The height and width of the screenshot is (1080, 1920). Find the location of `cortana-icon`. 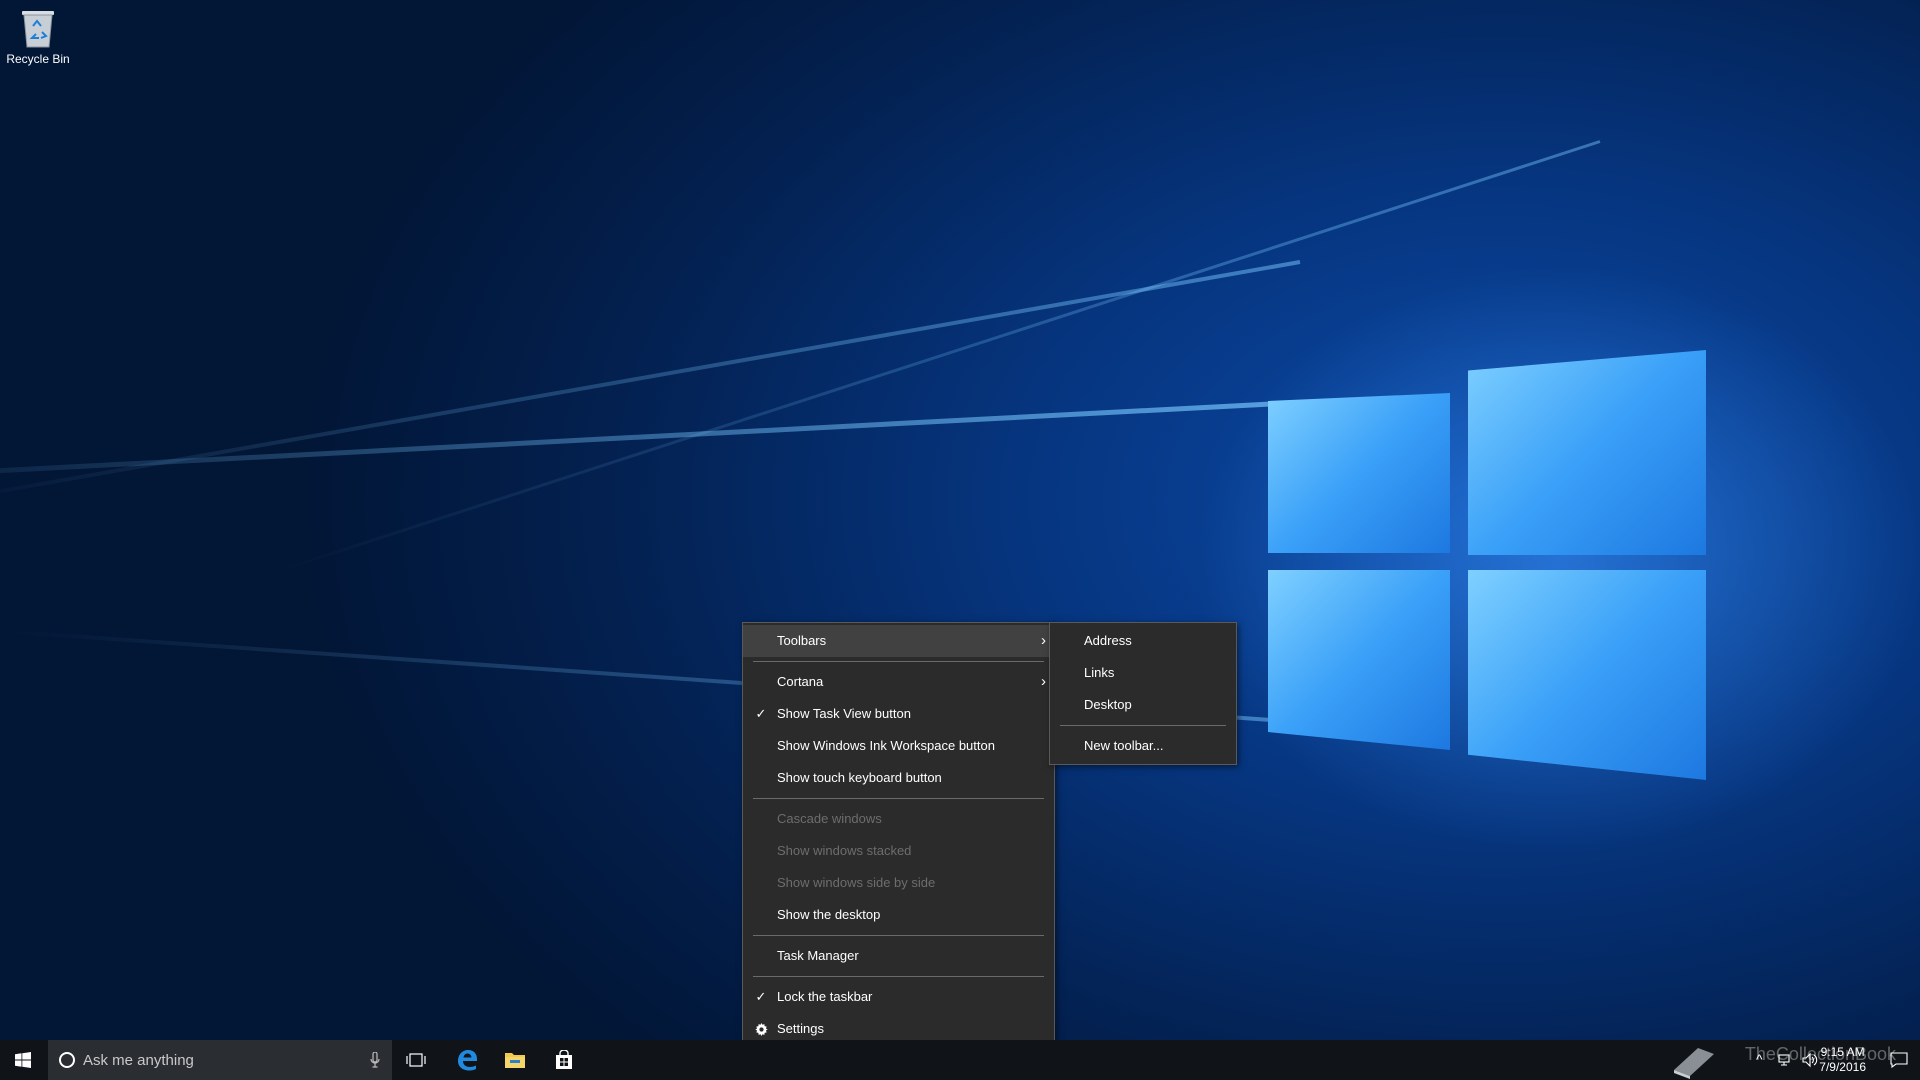

cortana-icon is located at coordinates (67, 1060).